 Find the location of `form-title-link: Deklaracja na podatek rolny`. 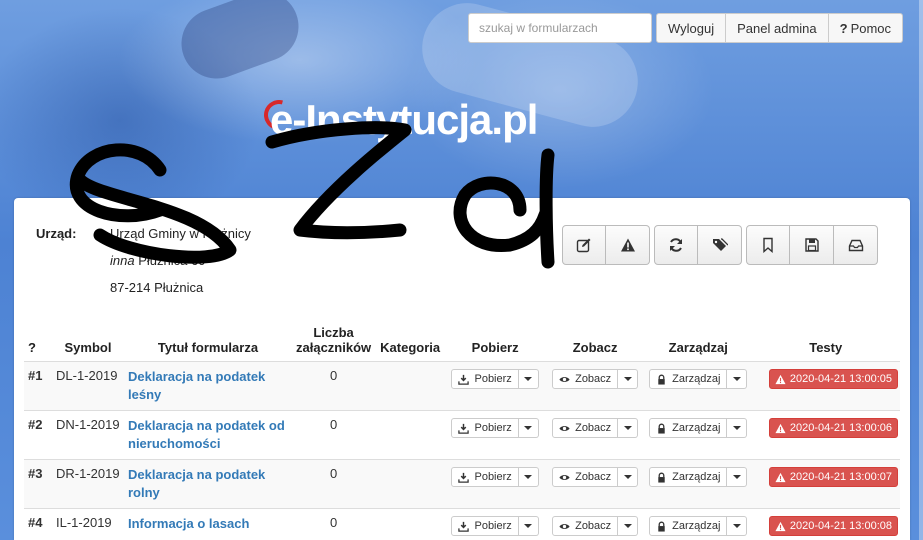

form-title-link: Deklaracja na podatek rolny is located at coordinates (196, 483).